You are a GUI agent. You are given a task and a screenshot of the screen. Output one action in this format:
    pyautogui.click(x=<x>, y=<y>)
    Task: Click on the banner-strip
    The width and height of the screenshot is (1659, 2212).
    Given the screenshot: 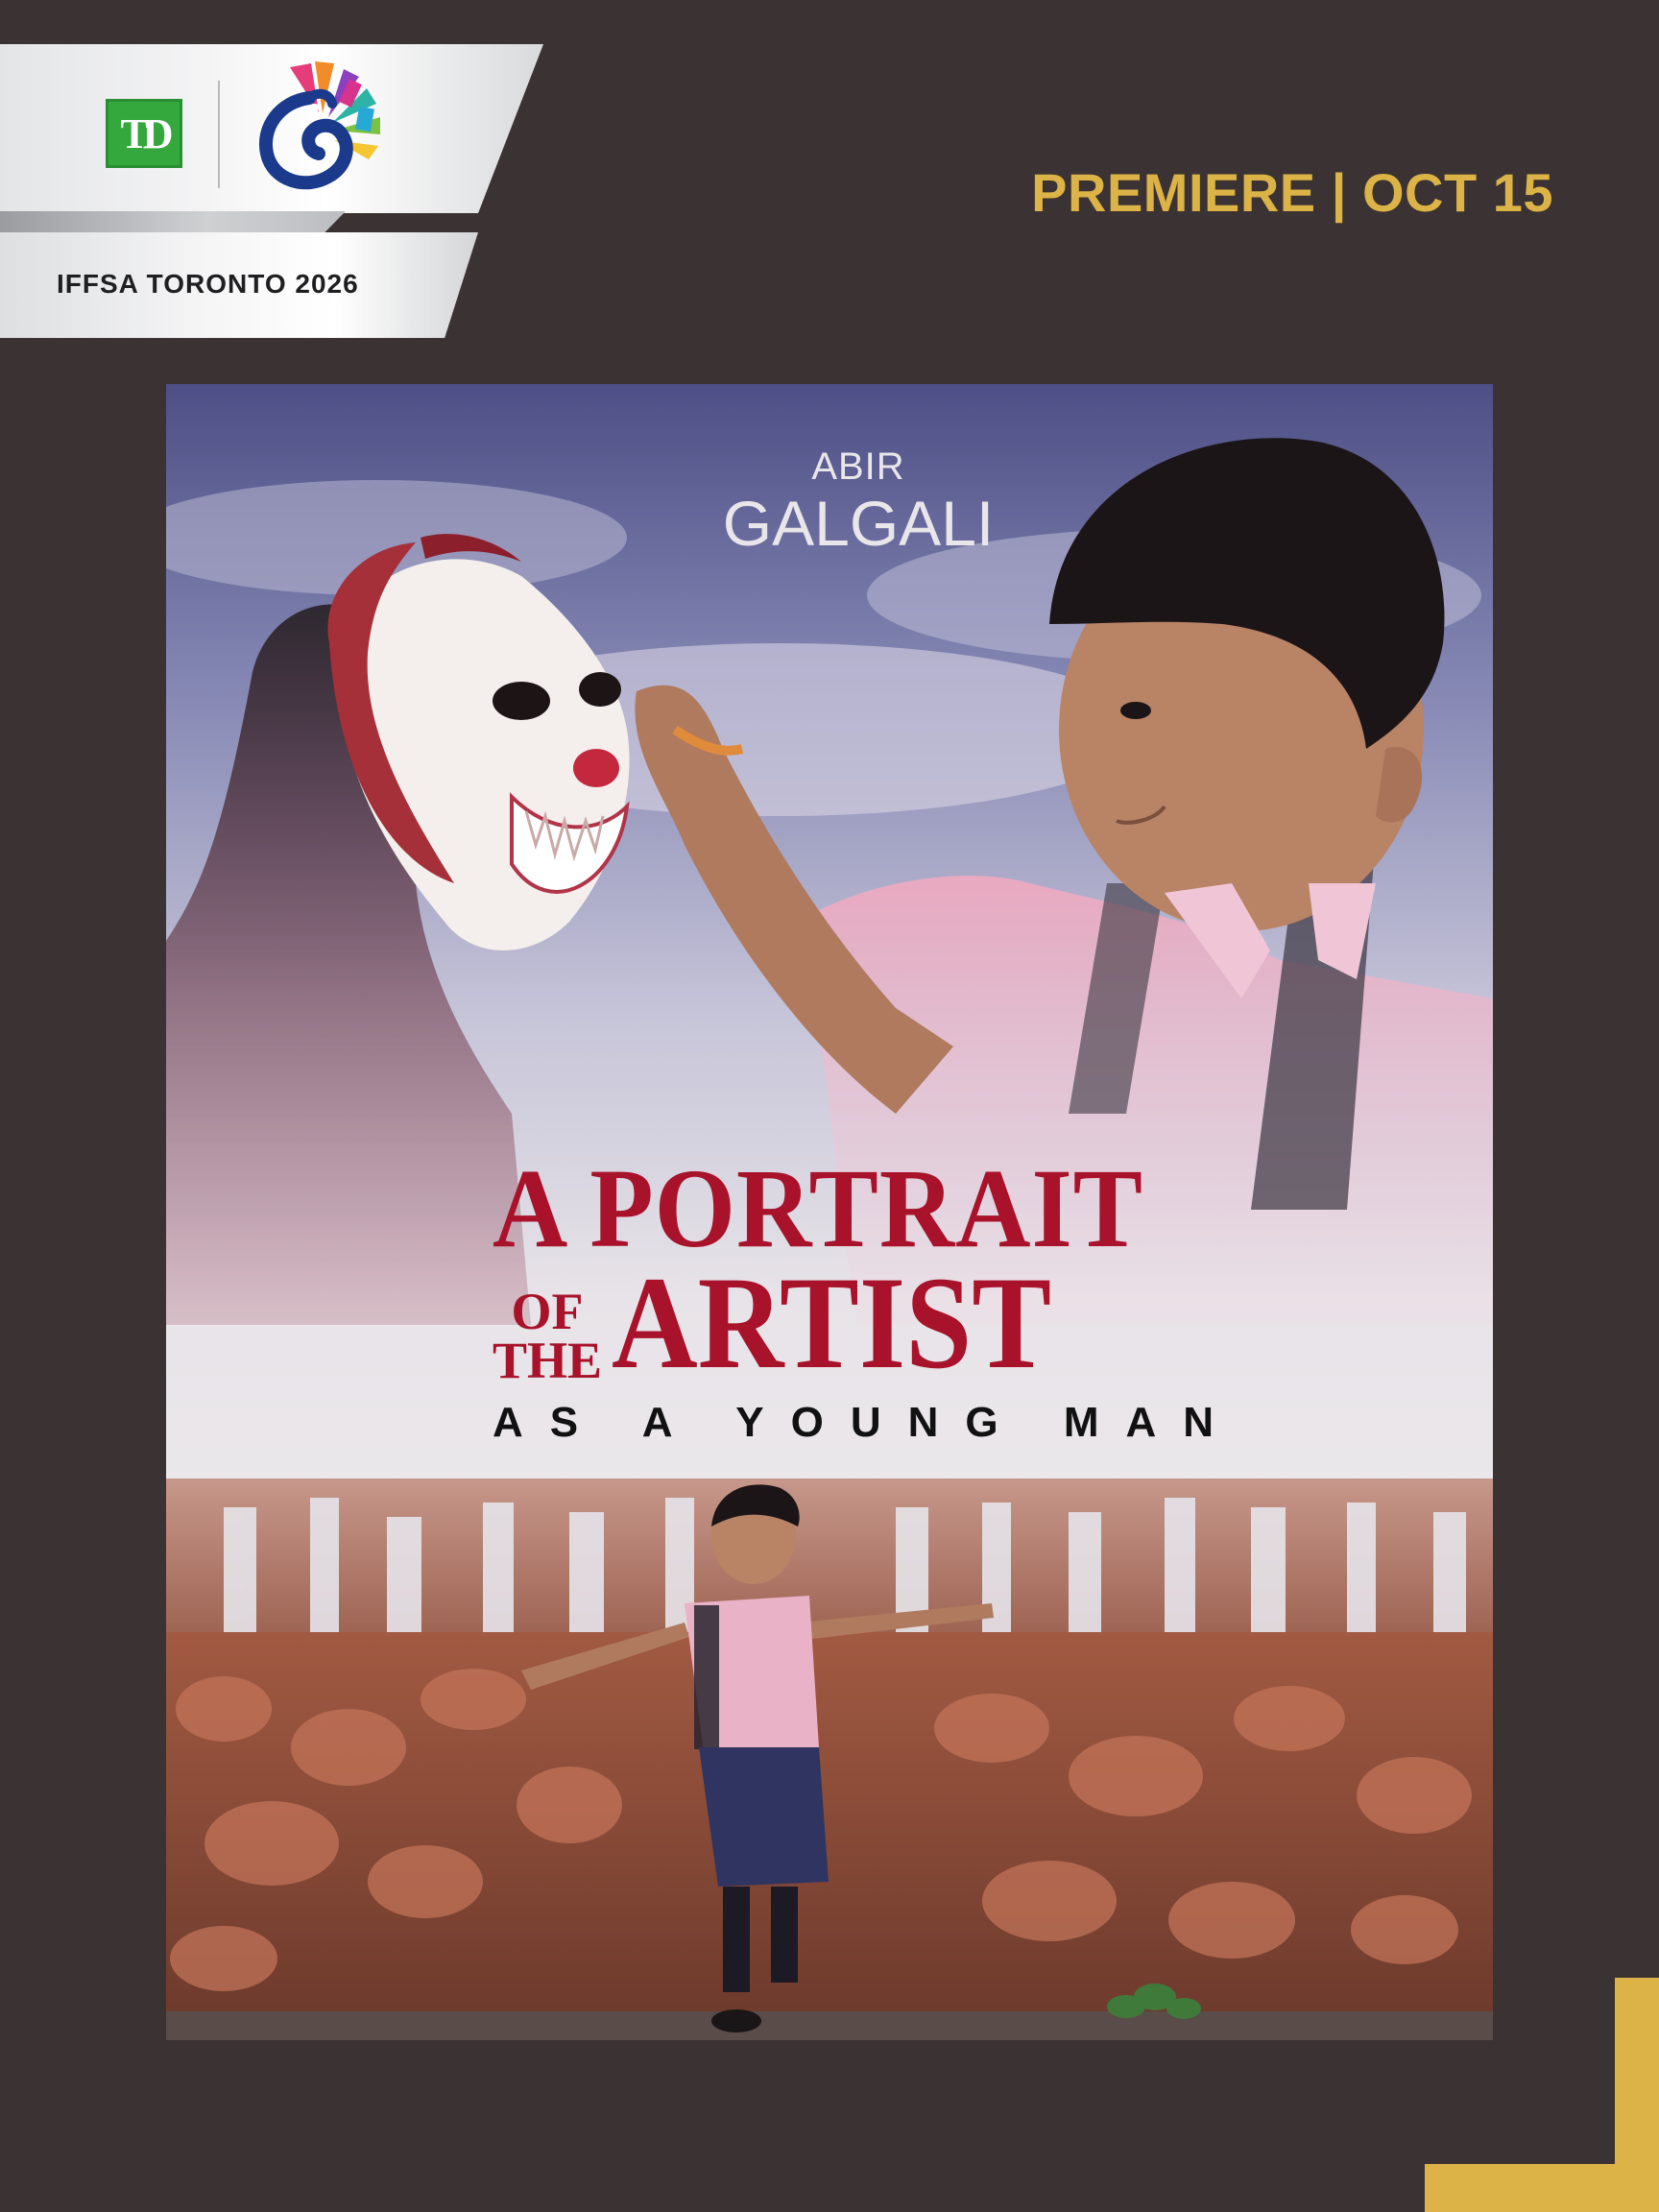 What is the action you would take?
    pyautogui.click(x=173, y=221)
    